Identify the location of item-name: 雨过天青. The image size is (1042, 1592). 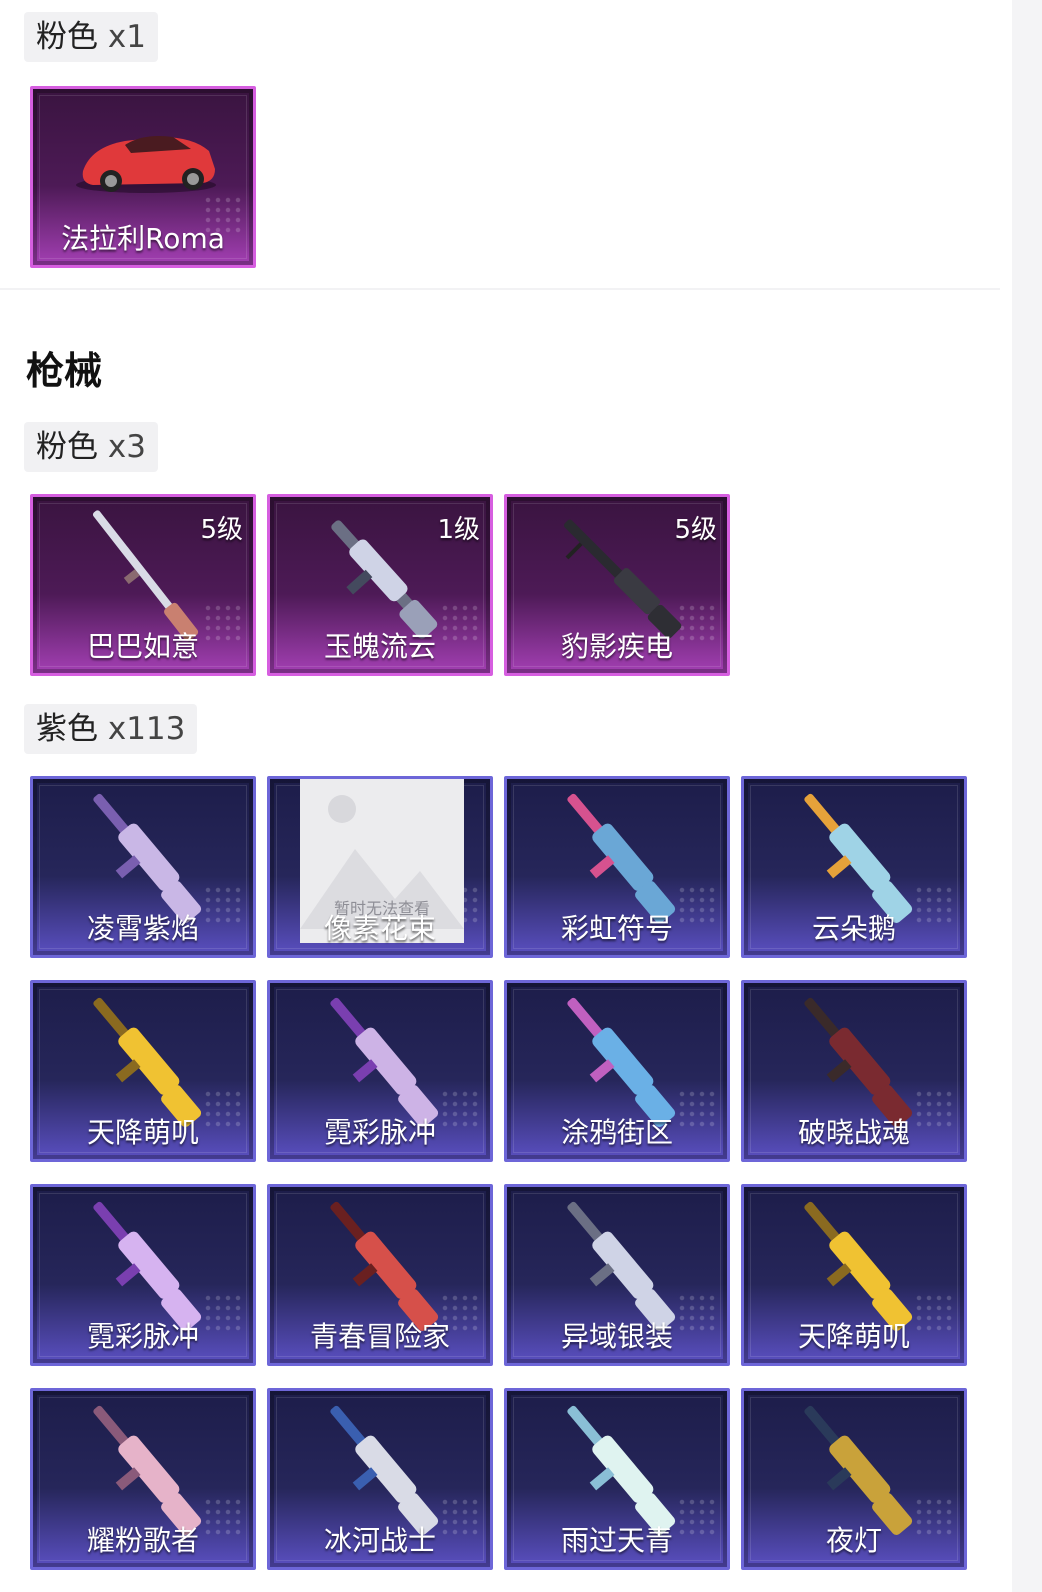
(616, 1540).